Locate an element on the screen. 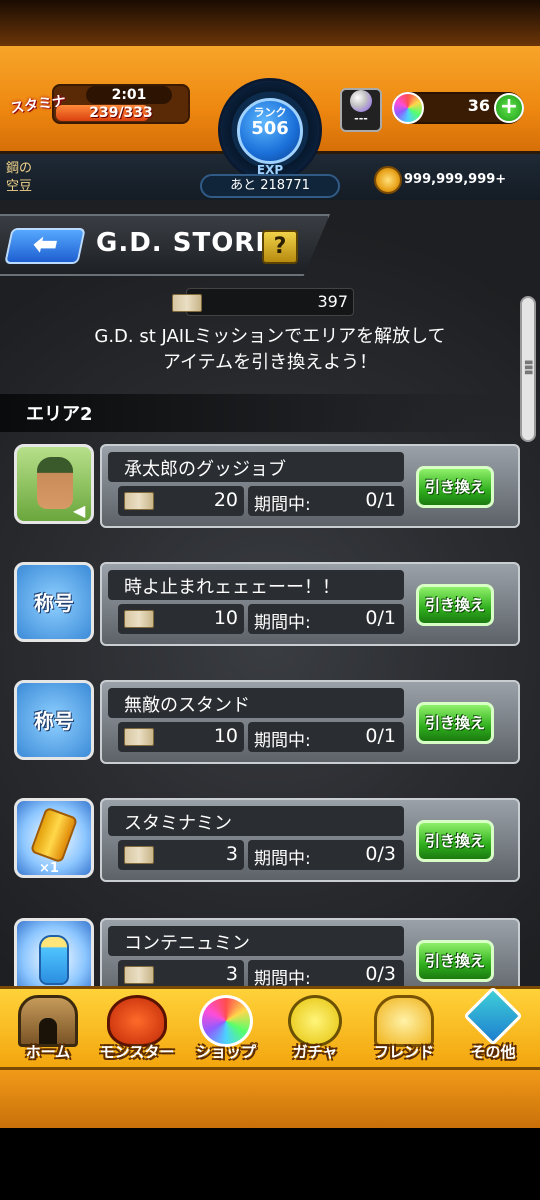 The height and width of the screenshot is (1200, 540). cost-value: 20 is located at coordinates (225, 500).